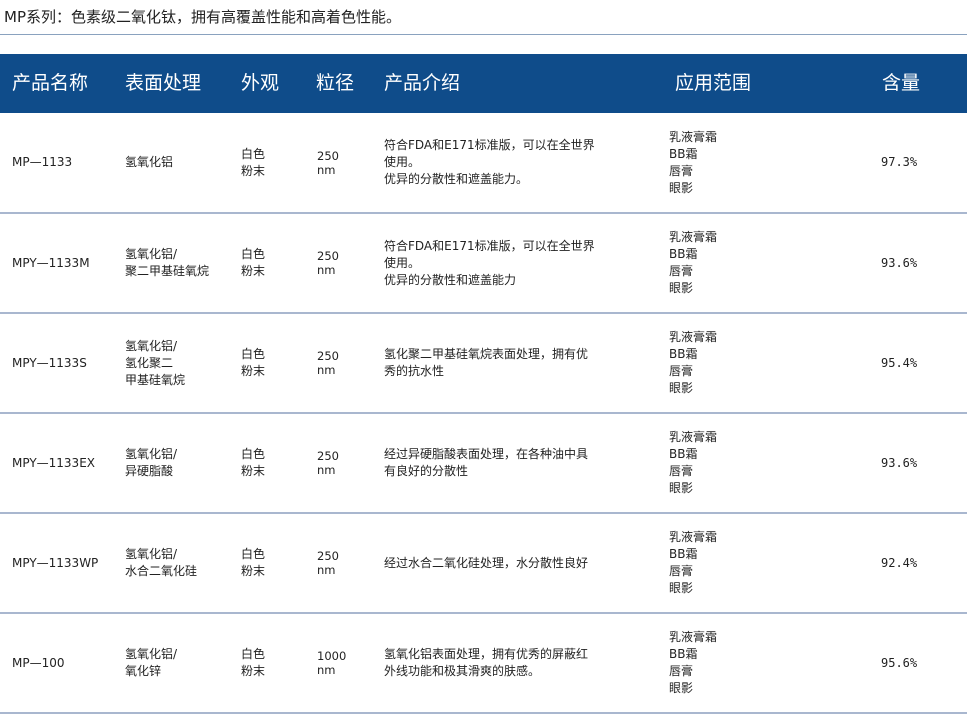  What do you see at coordinates (422, 83) in the screenshot?
I see `header-description: 产品介绍` at bounding box center [422, 83].